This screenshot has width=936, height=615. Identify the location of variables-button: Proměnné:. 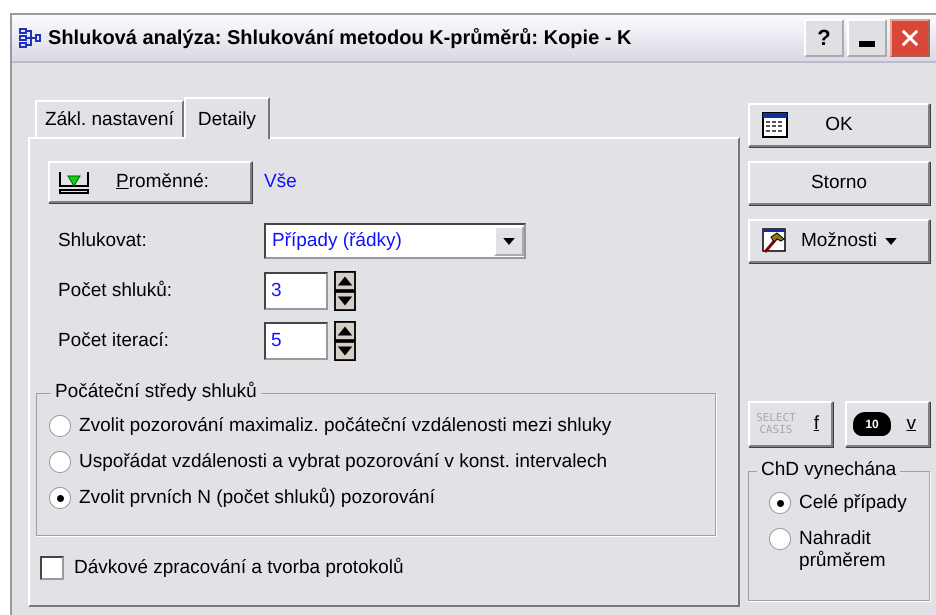
(150, 182).